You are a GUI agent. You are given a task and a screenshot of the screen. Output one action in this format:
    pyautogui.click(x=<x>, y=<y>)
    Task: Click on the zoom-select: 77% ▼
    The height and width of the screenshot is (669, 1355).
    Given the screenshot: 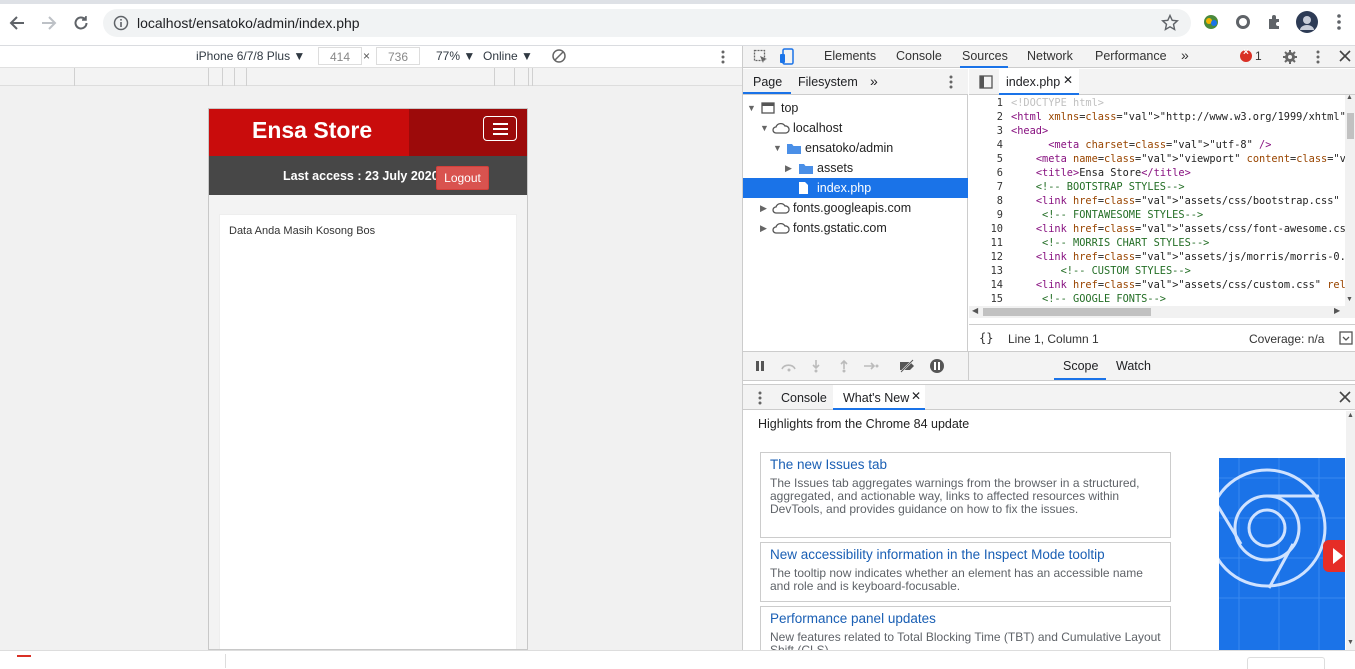 What is the action you would take?
    pyautogui.click(x=455, y=56)
    